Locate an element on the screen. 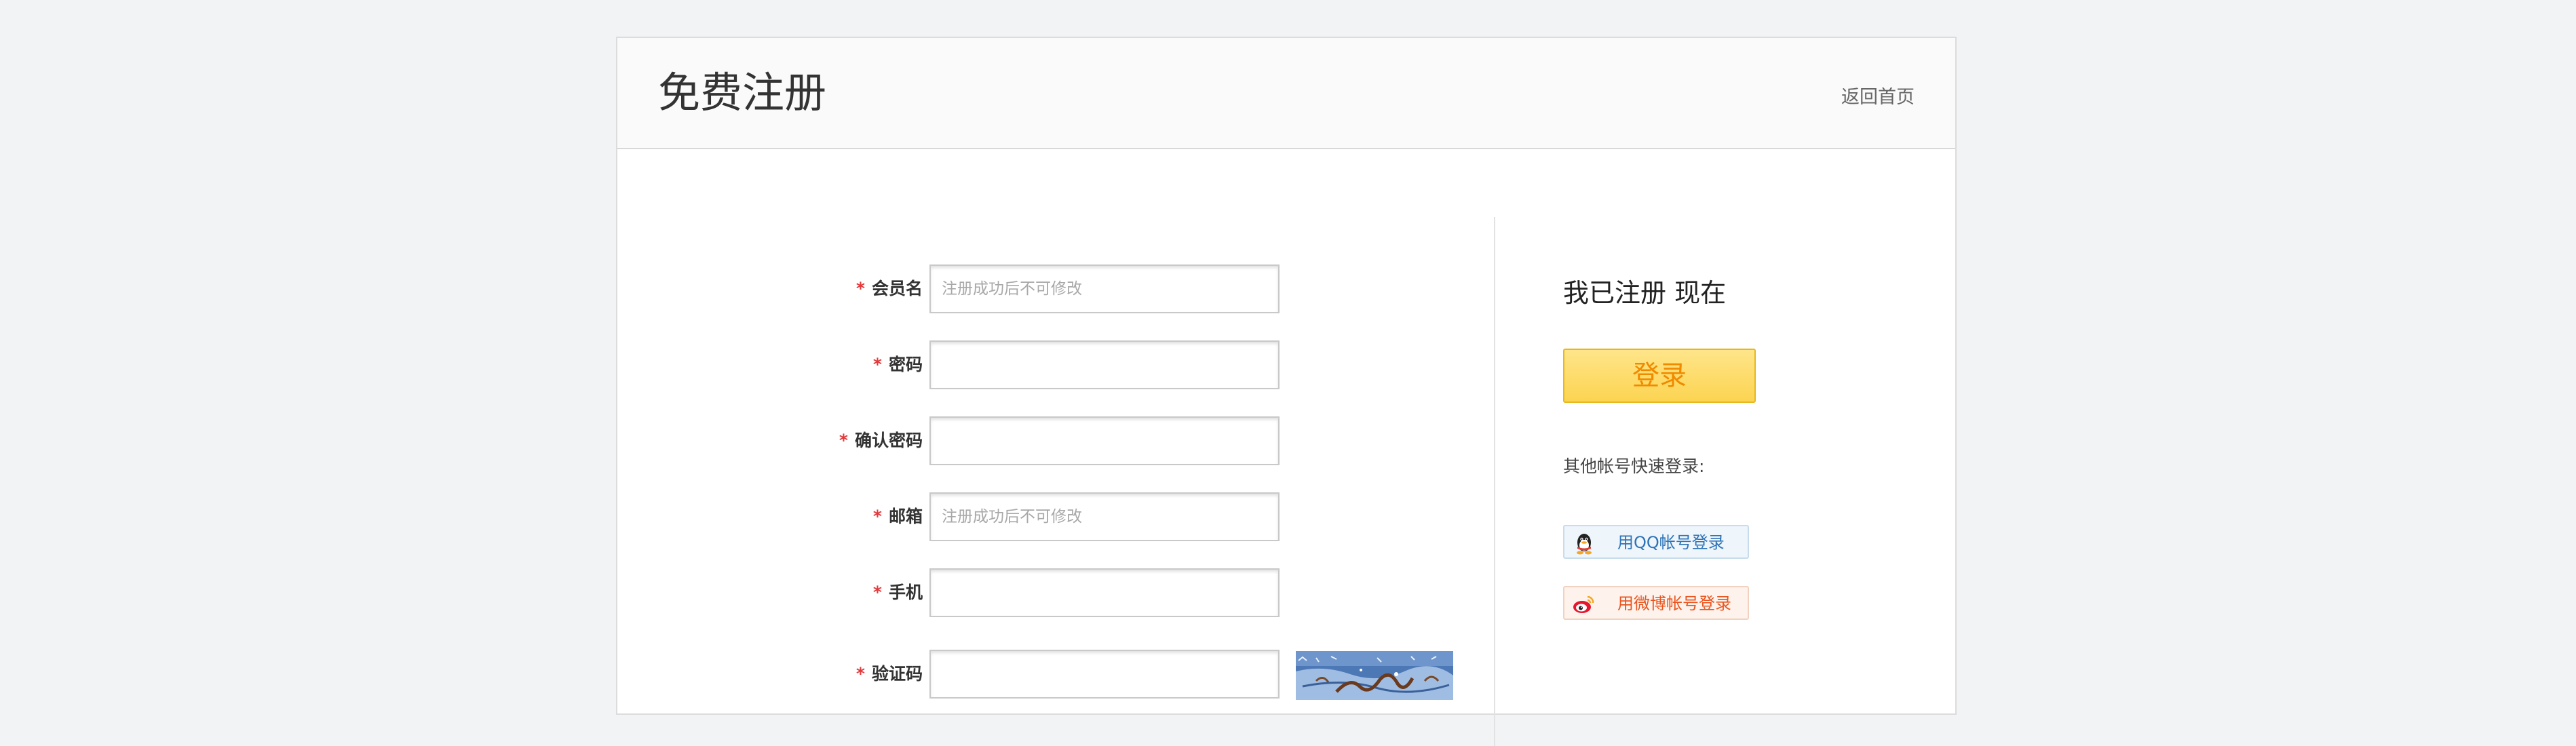 This screenshot has height=746, width=2576. form-row-phone: * 手机 is located at coordinates (1055, 593).